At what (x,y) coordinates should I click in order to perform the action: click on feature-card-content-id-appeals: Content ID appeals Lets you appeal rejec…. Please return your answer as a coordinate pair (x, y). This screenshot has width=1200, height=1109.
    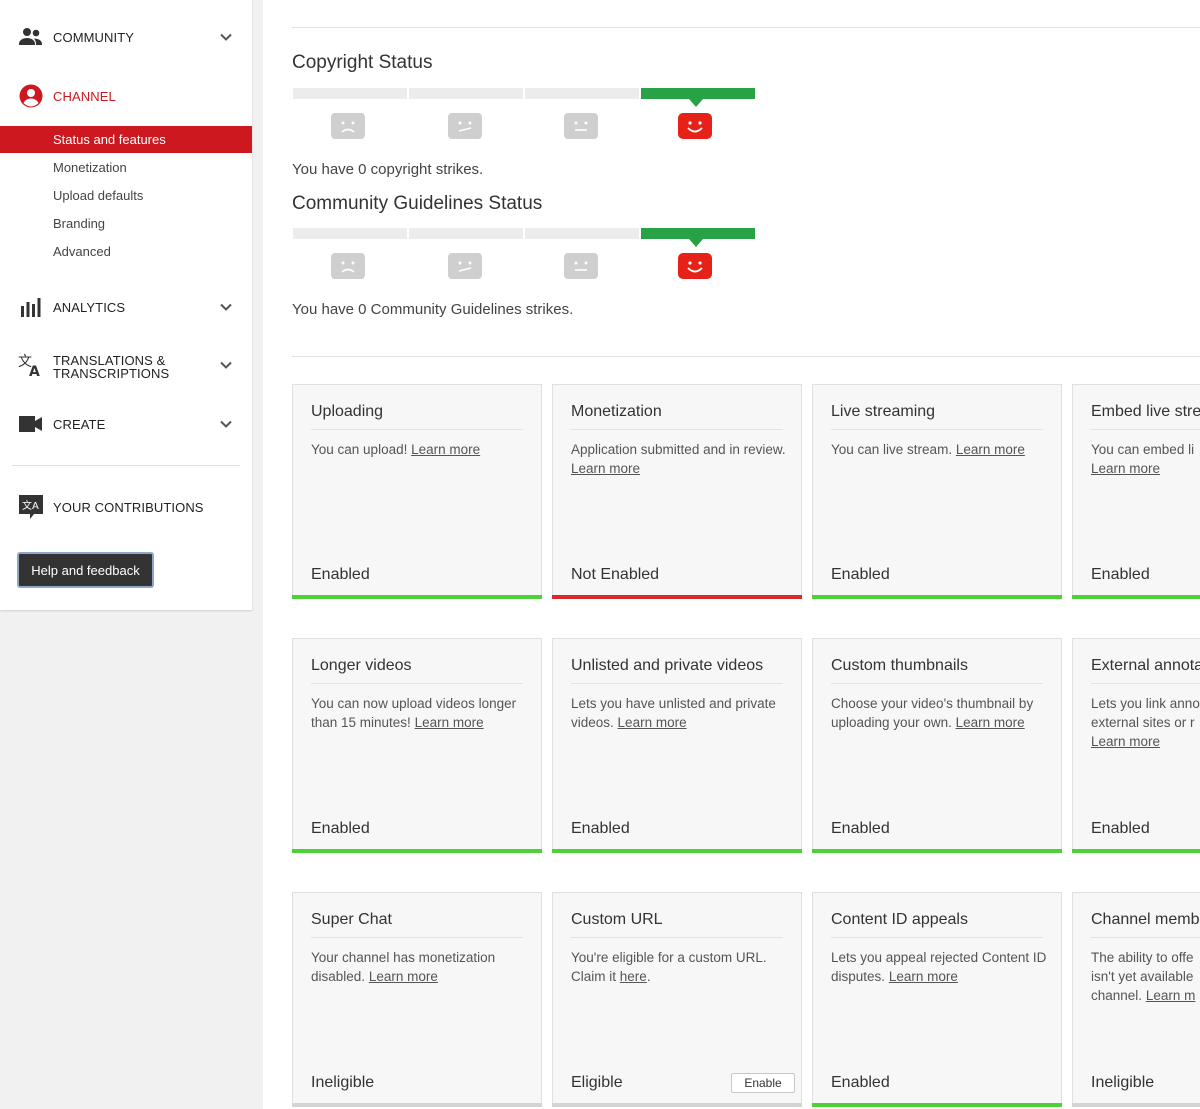
    Looking at the image, I should click on (937, 999).